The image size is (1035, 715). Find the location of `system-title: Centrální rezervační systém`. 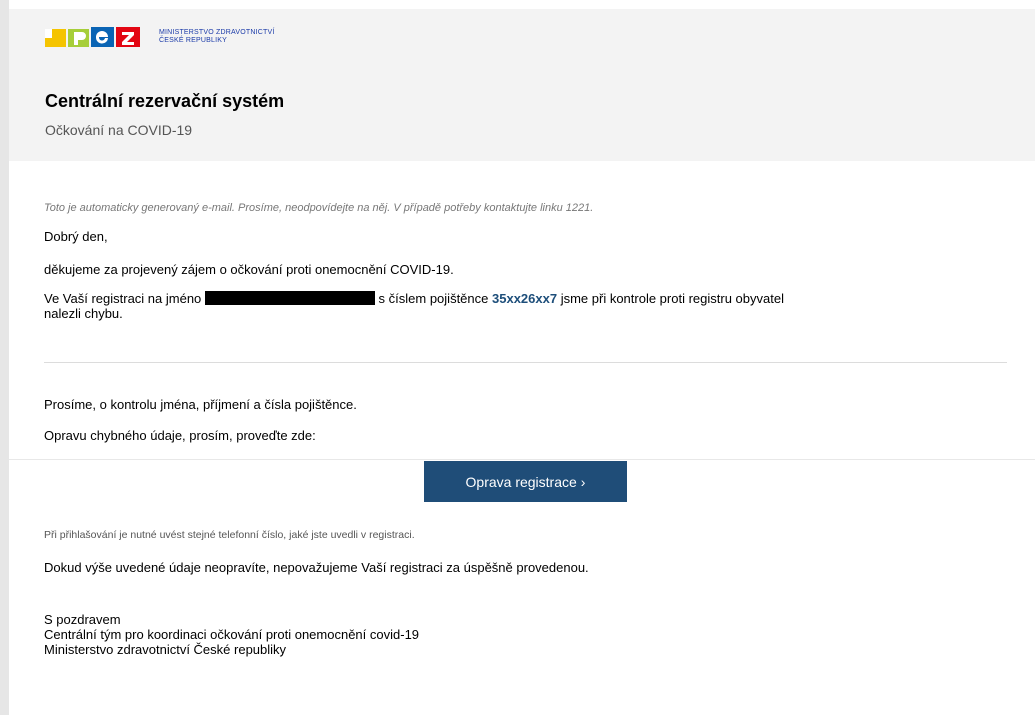

system-title: Centrální rezervační systém is located at coordinates (165, 101).